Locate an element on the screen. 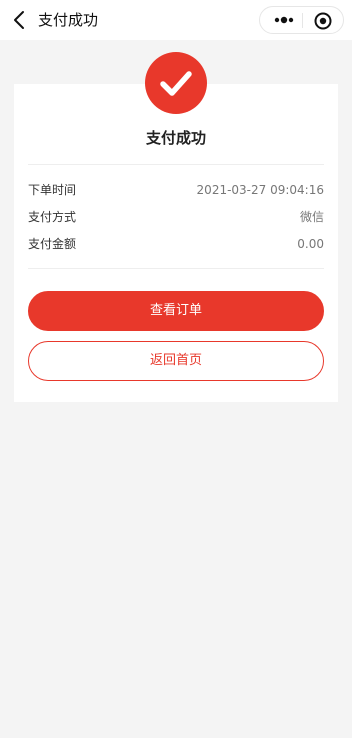 Image resolution: width=352 pixels, height=738 pixels. payment-method-value: 微信 is located at coordinates (311, 217).